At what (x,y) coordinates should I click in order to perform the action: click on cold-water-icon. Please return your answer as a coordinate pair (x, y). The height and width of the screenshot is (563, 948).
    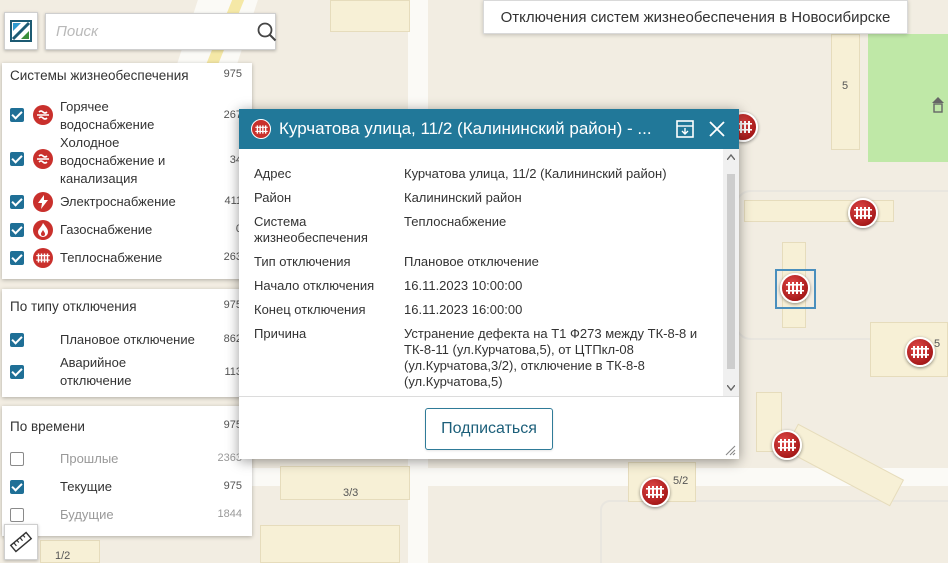
    Looking at the image, I should click on (43, 159).